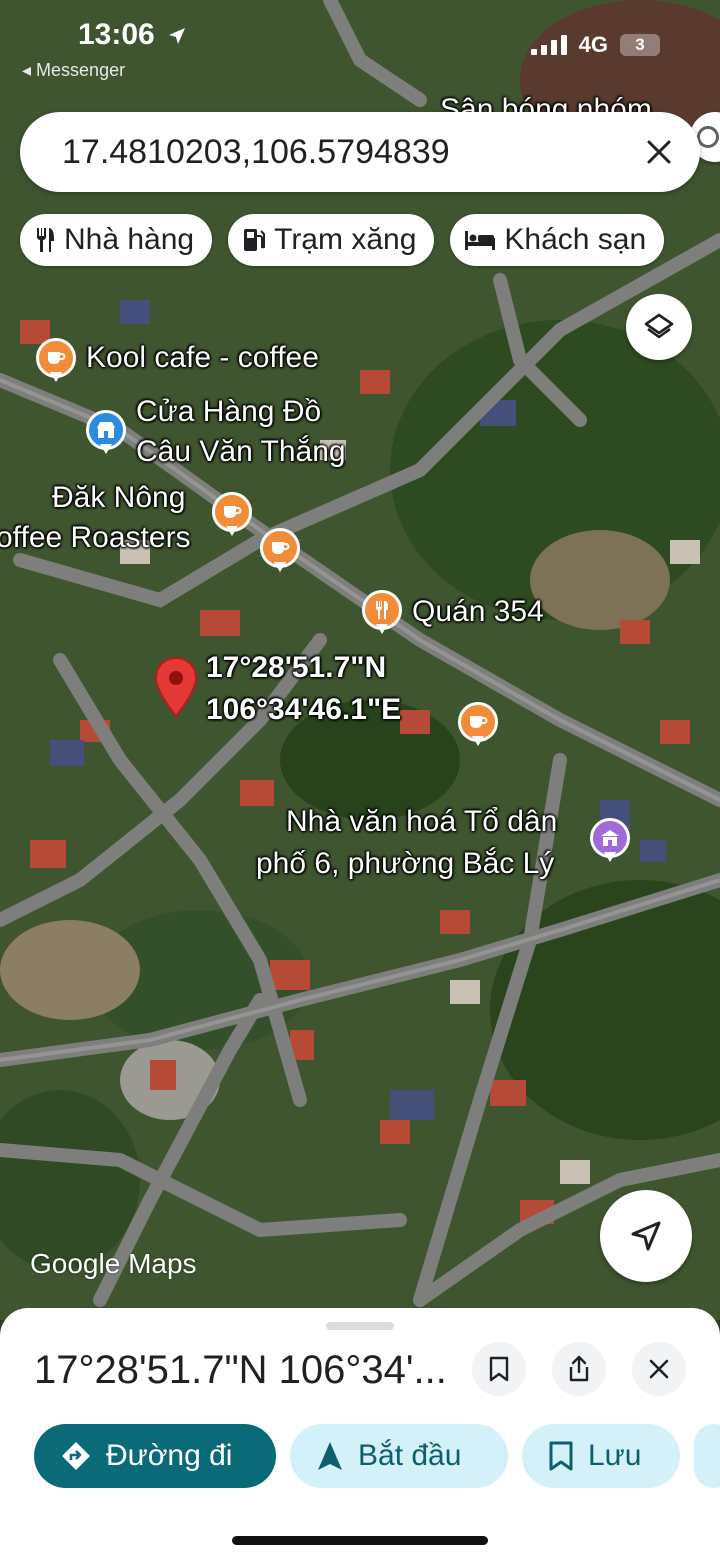 This screenshot has width=720, height=1560. I want to click on share-button, so click(579, 1369).